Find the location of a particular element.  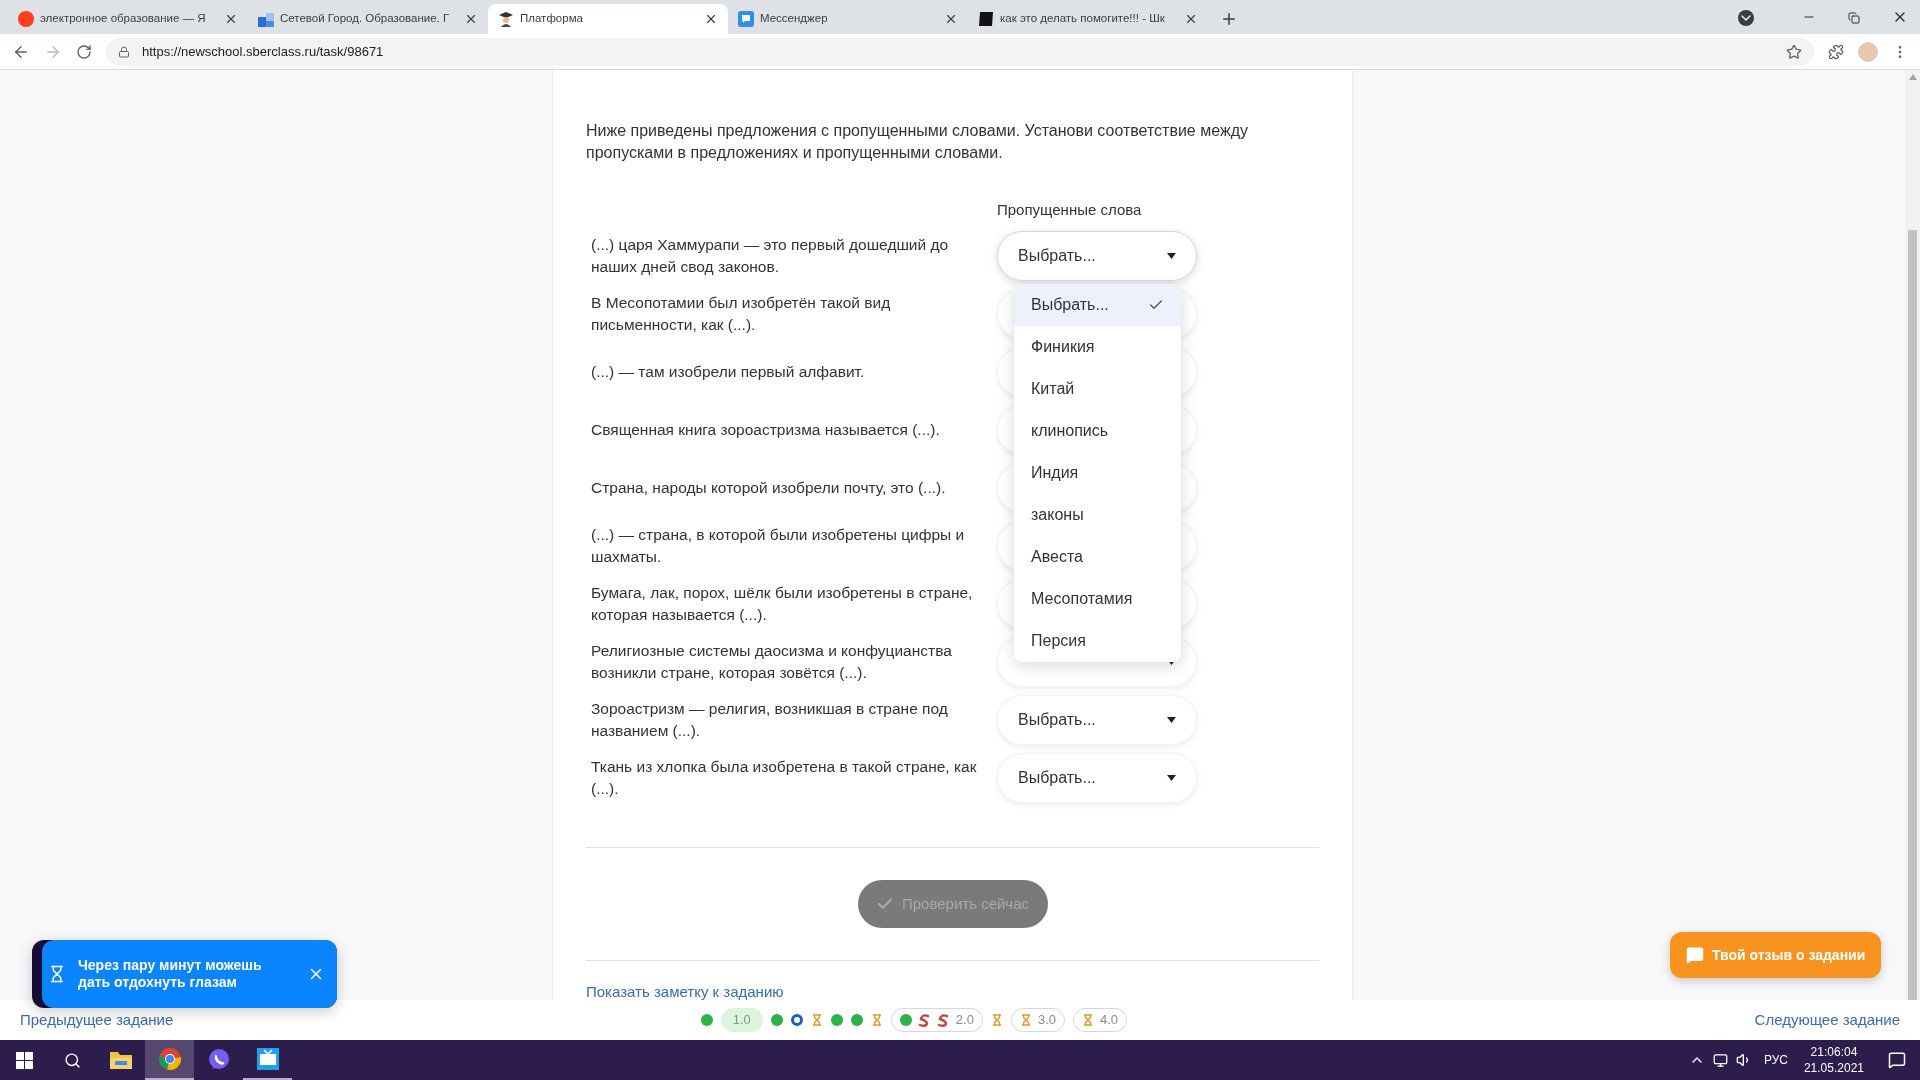

url-text: https://newschool.sberclass.ru/task/98671 is located at coordinates (263, 51).